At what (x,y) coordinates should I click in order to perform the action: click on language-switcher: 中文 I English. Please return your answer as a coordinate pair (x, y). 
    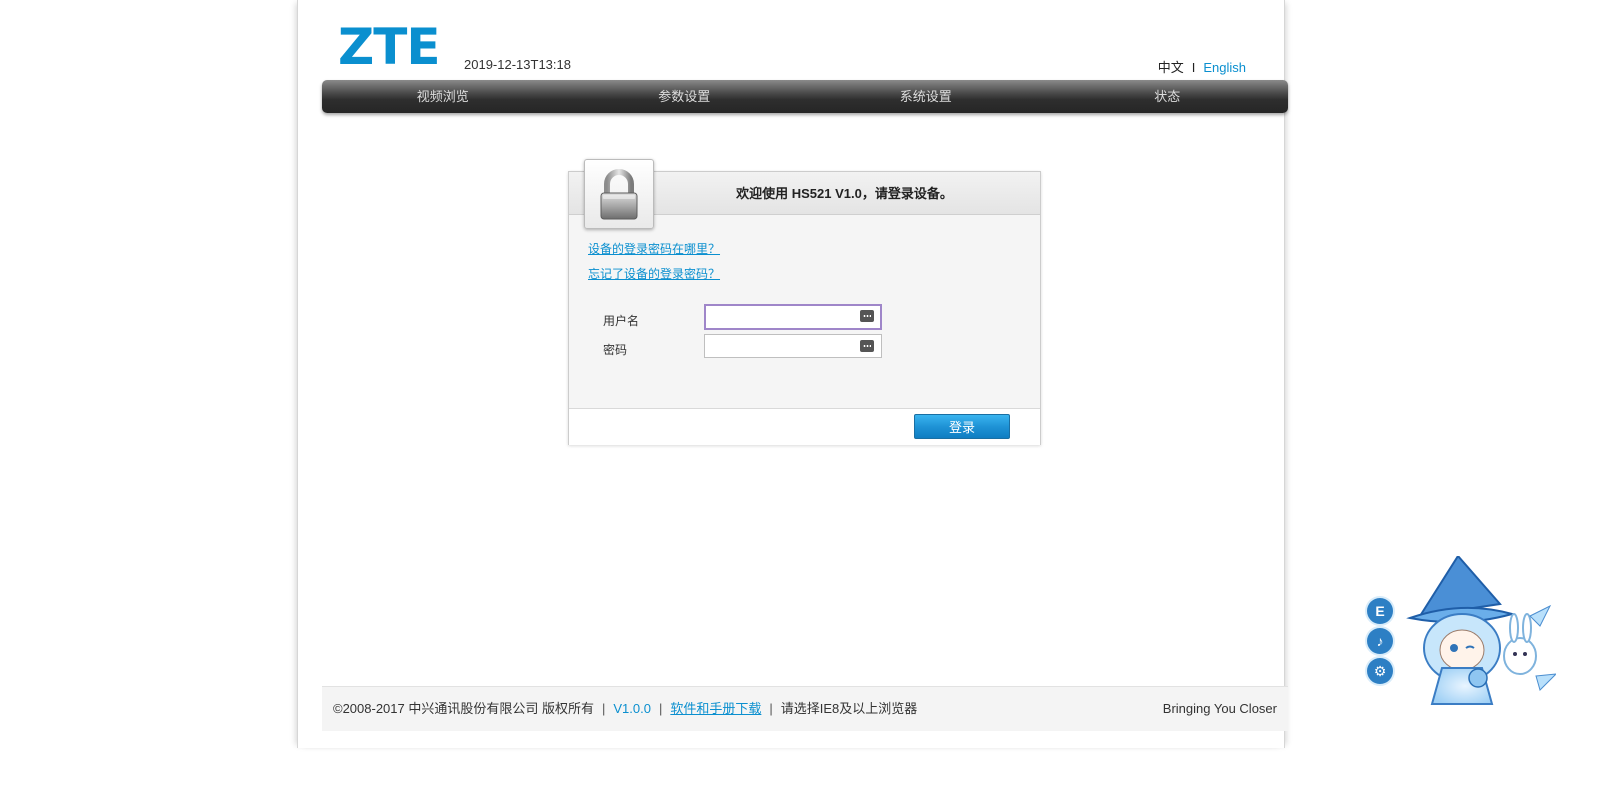
    Looking at the image, I should click on (1202, 66).